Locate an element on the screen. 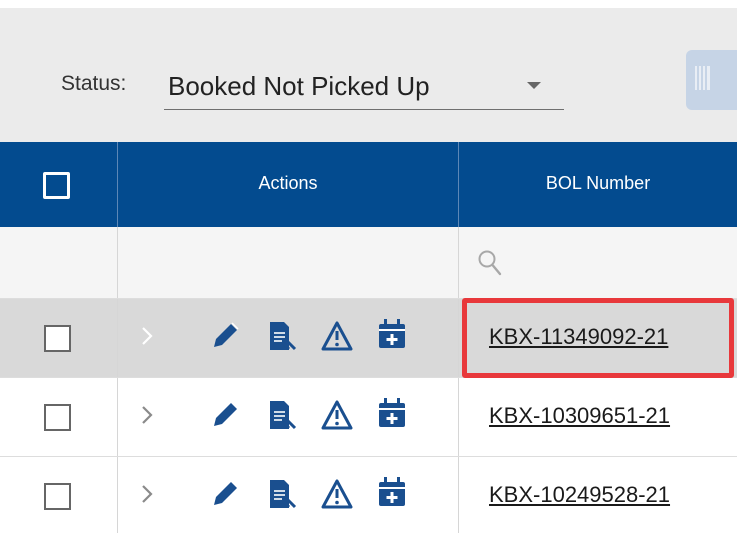 The width and height of the screenshot is (737, 533). bol-filter-input is located at coordinates (598, 263).